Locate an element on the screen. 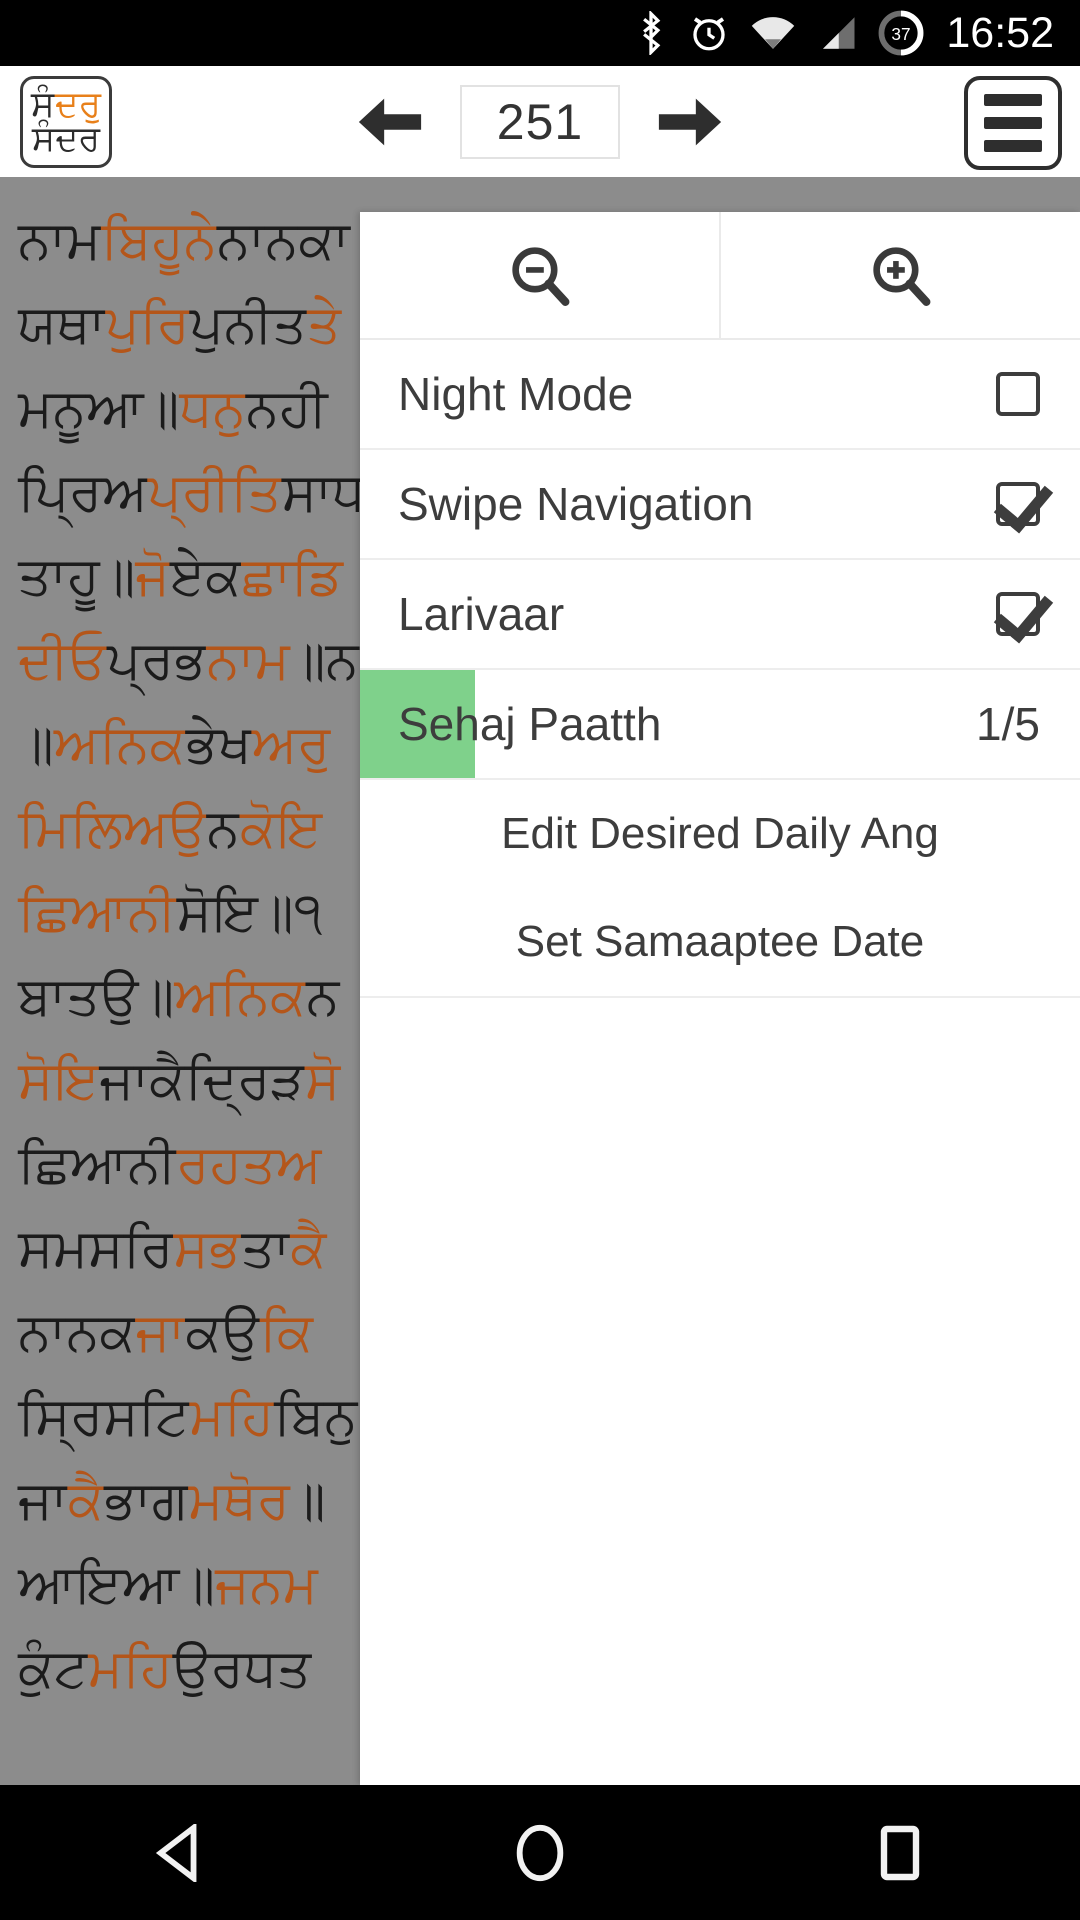 Image resolution: width=1080 pixels, height=1920 pixels. gurbani-word: ਰਹਤਅ is located at coordinates (249, 1164).